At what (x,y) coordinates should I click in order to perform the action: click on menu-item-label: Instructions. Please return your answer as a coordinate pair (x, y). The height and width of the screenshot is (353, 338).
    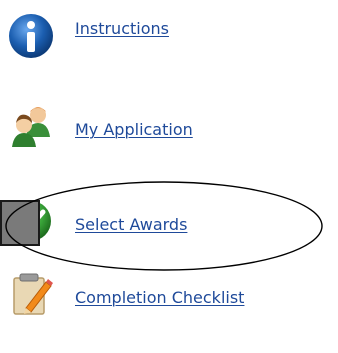
    Looking at the image, I should click on (122, 28).